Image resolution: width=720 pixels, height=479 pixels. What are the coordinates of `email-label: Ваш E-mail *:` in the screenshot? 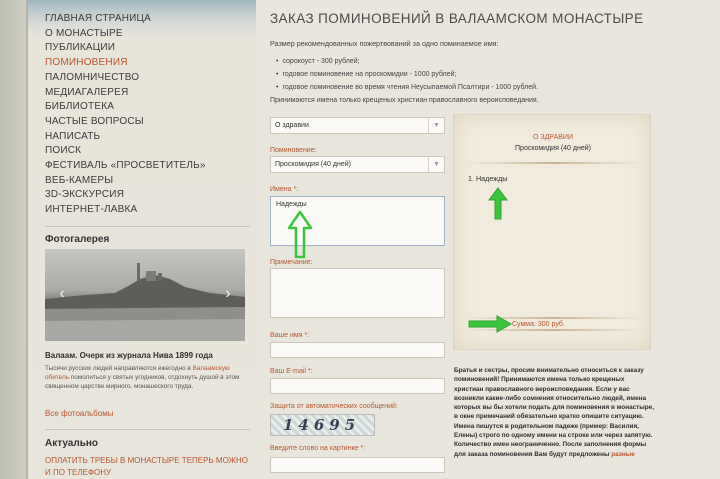 It's located at (291, 371).